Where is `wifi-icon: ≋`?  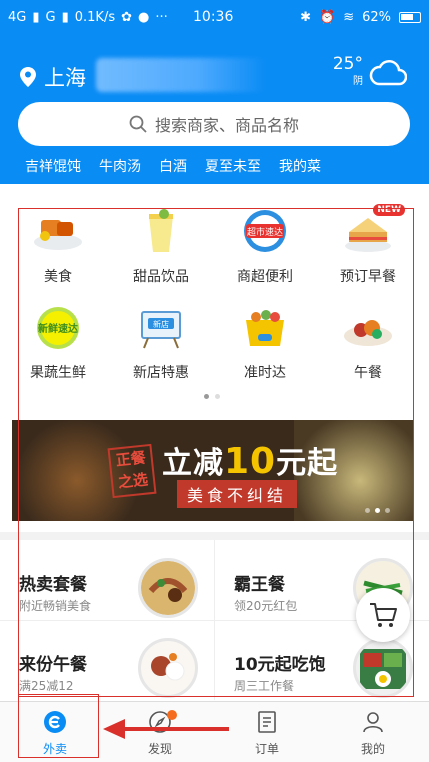
wifi-icon: ≋ is located at coordinates (349, 17).